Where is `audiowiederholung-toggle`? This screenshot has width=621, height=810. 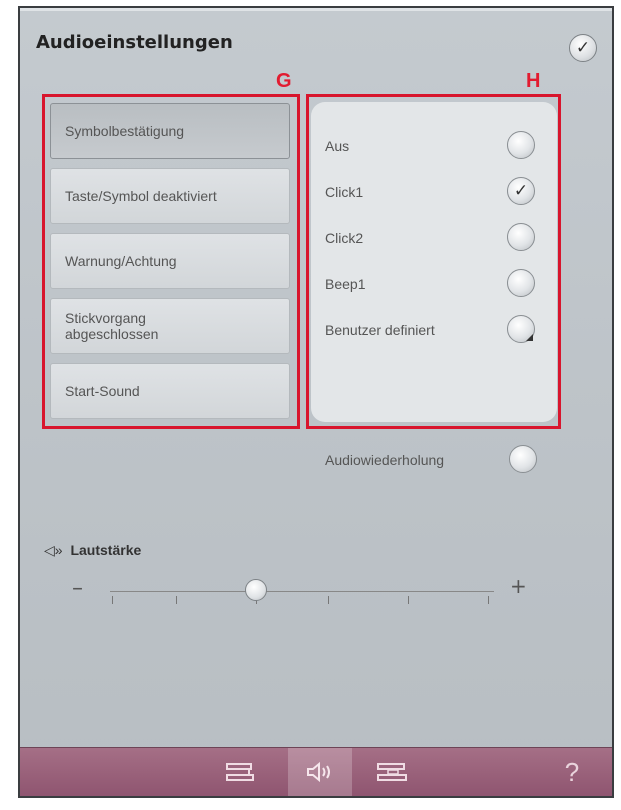 audiowiederholung-toggle is located at coordinates (523, 459).